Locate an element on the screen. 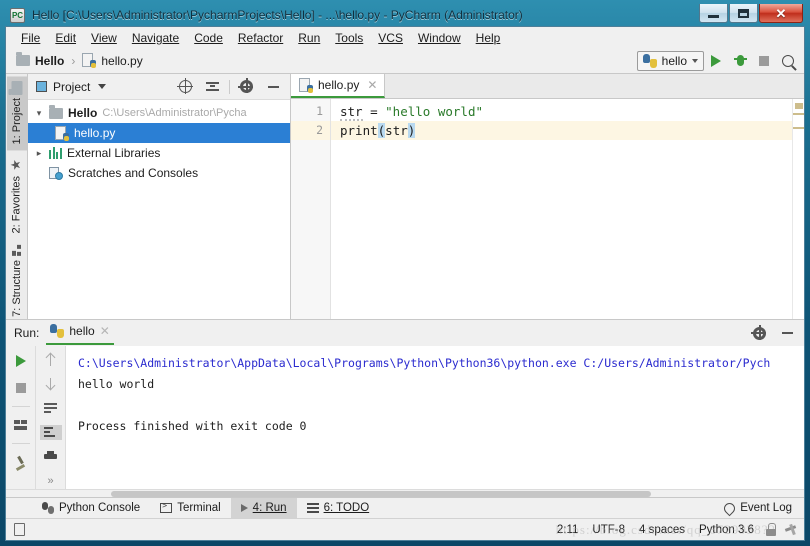 The height and width of the screenshot is (546, 810). interpreter: Python 3.6 is located at coordinates (726, 530).